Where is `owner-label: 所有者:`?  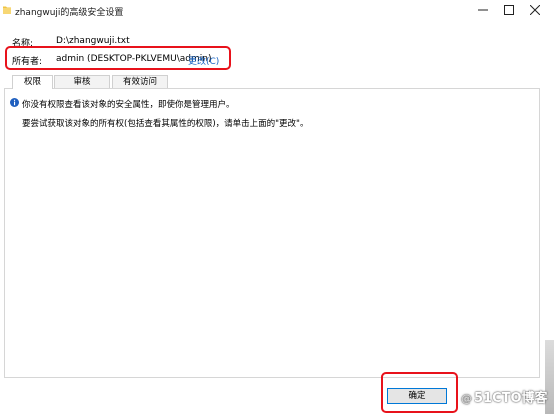
owner-label: 所有者: is located at coordinates (27, 62).